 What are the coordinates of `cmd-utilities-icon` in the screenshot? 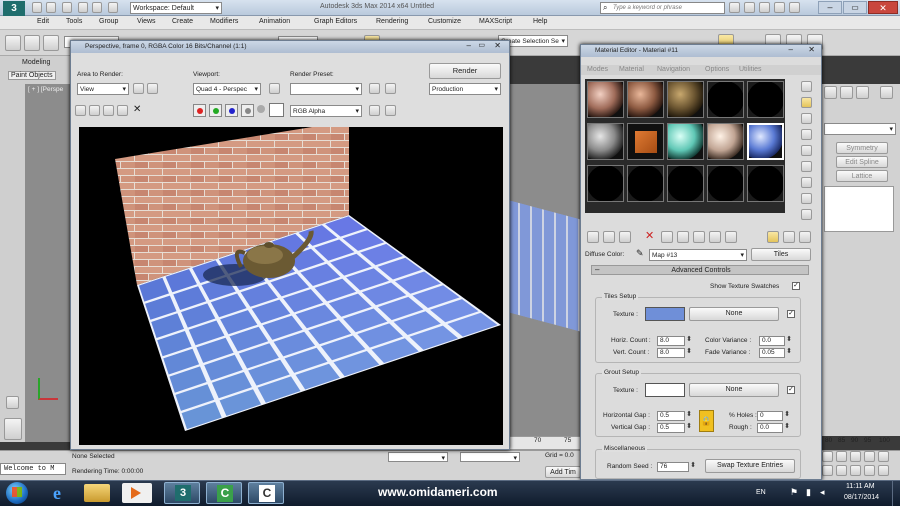 It's located at (886, 92).